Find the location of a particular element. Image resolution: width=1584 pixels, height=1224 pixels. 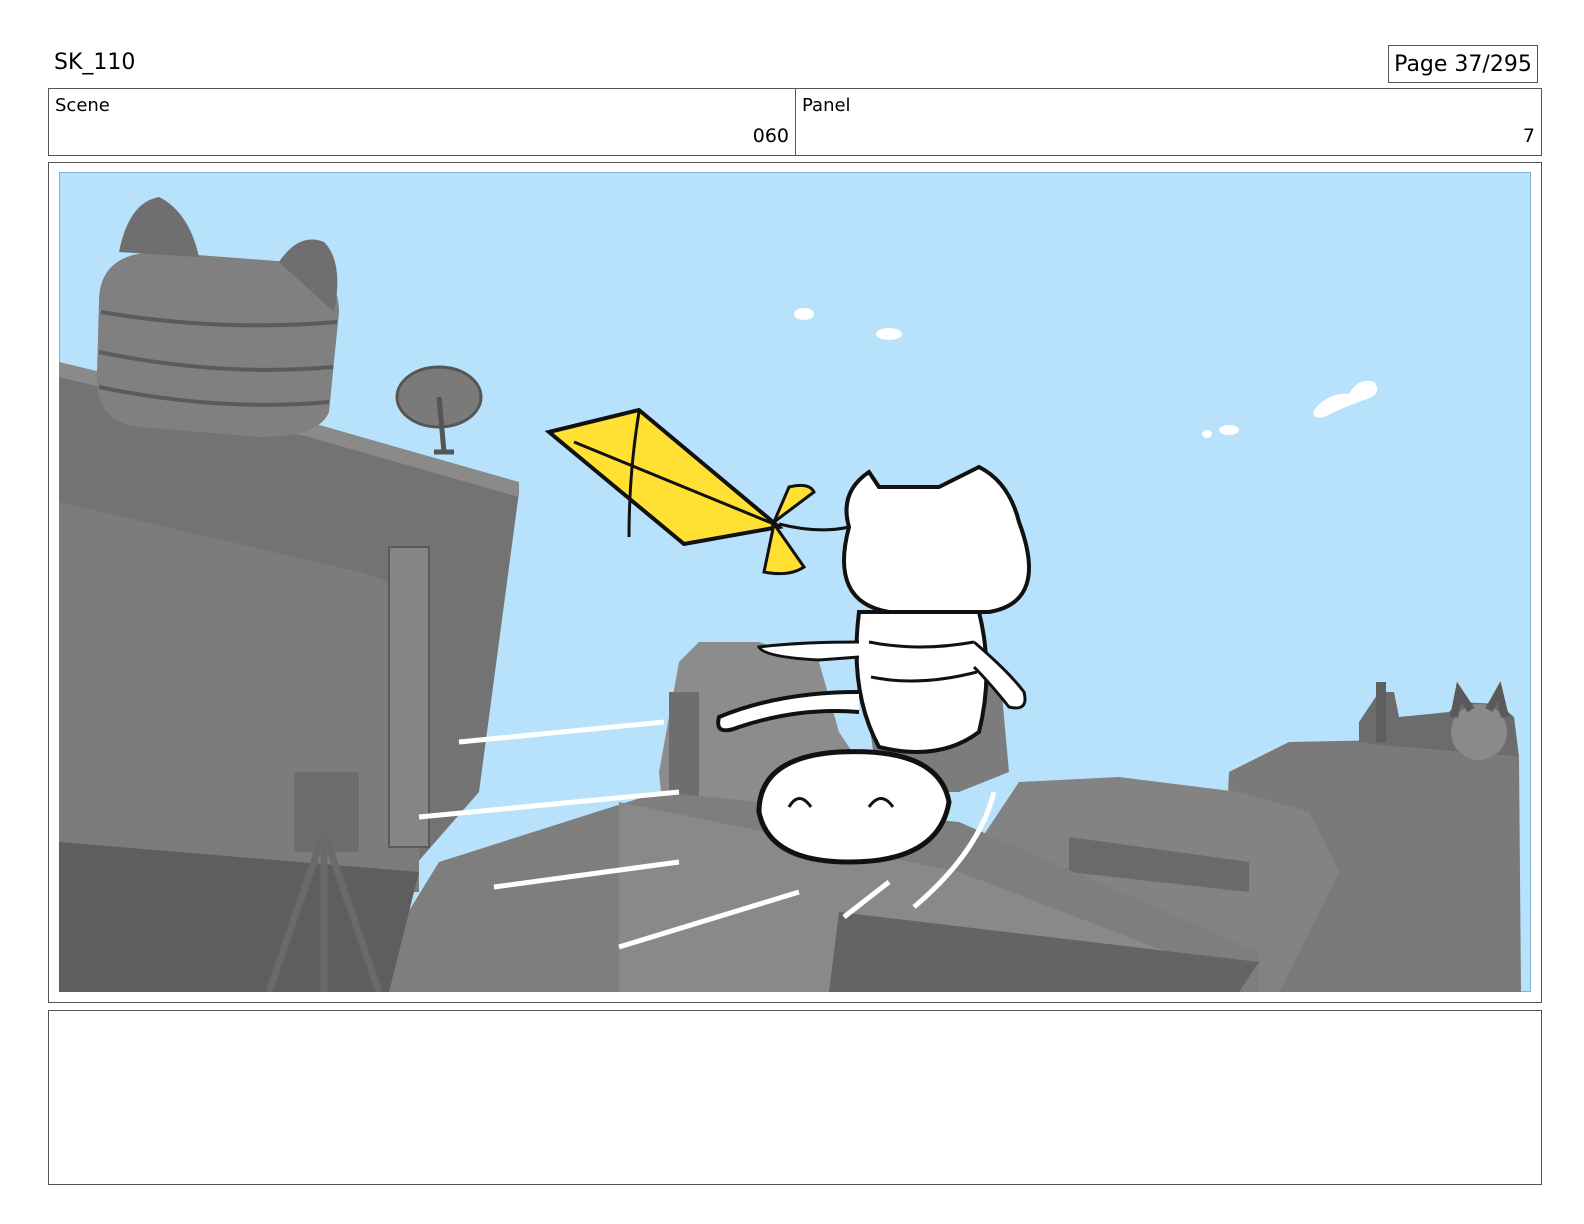

notes-box is located at coordinates (795, 1097).